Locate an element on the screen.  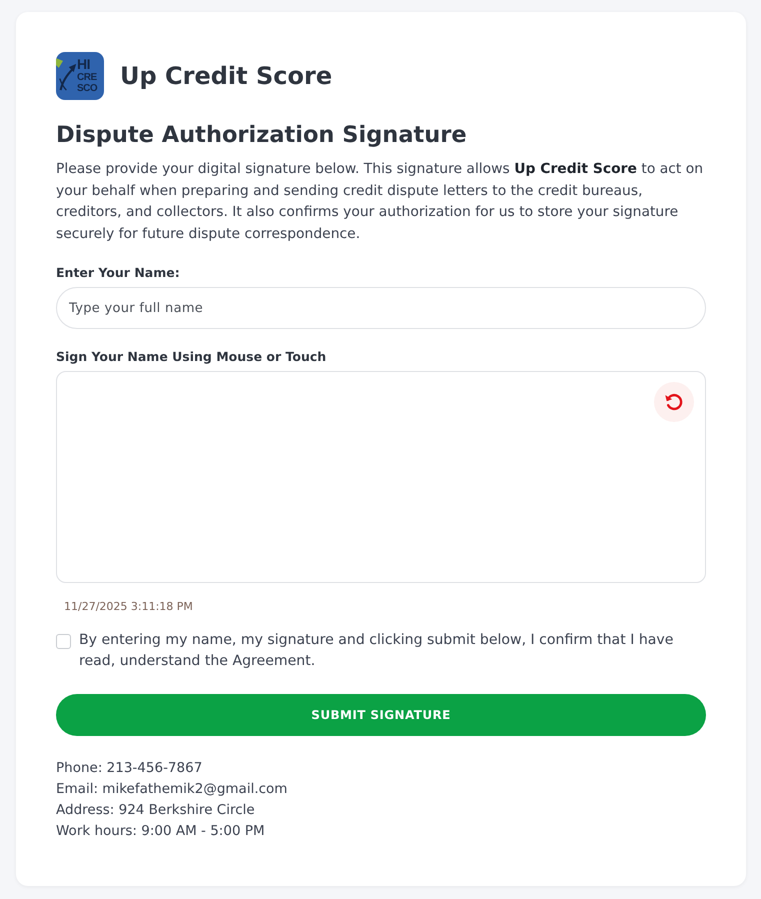
undo-icon is located at coordinates (674, 402).